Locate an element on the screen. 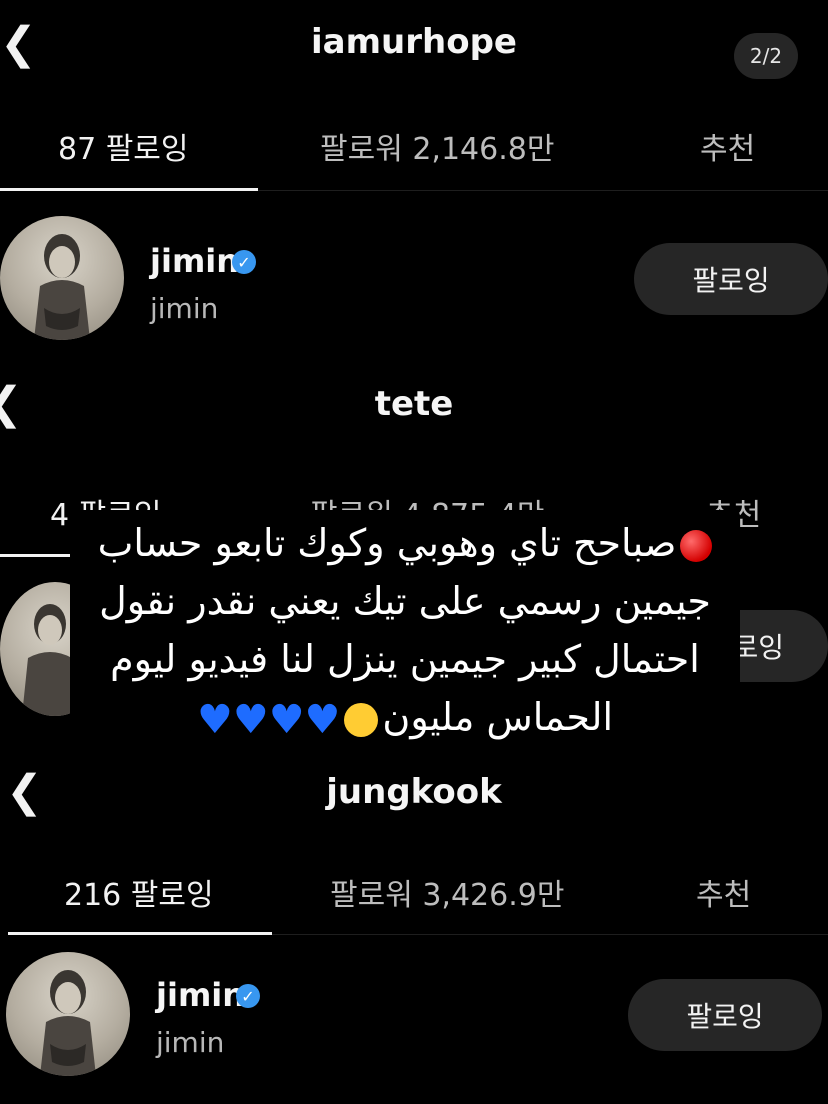  caption-line-3: احتمال كبير جيمين ينزل لنا فيديو ليوم is located at coordinates (405, 659).